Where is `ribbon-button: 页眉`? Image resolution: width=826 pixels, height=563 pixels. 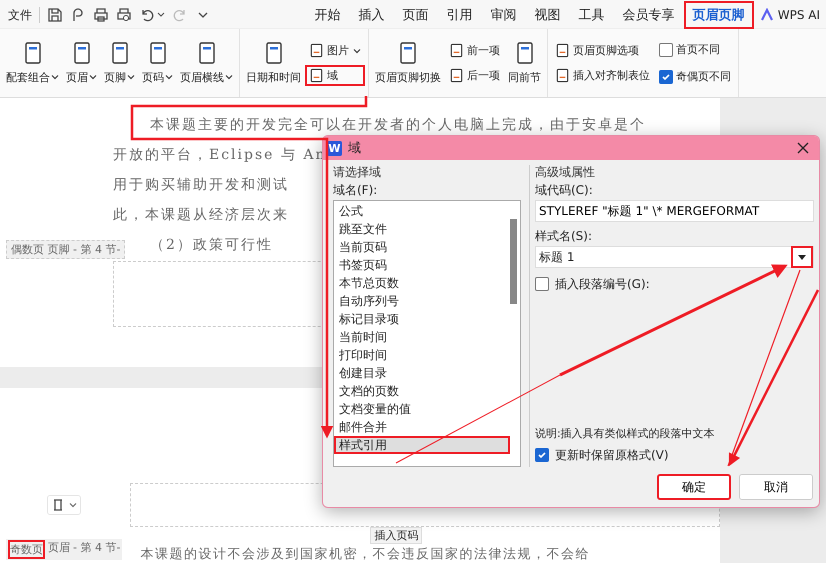 ribbon-button: 页眉 is located at coordinates (81, 63).